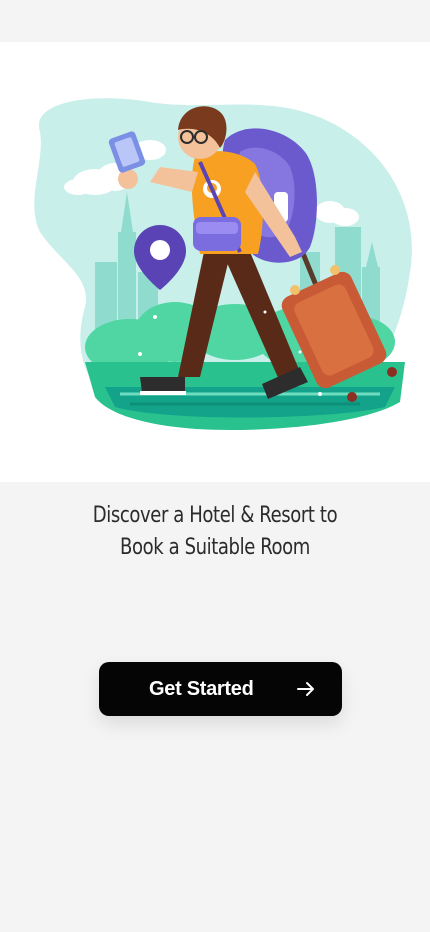  Describe the element at coordinates (201, 689) in the screenshot. I see `get-started-label: Get Started` at that location.